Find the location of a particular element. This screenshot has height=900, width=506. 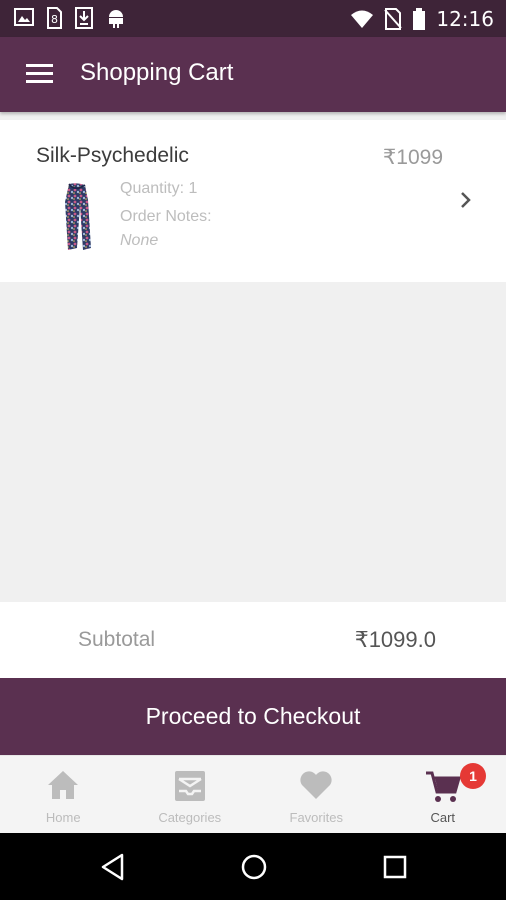

product-price: ₹1099 is located at coordinates (412, 157).